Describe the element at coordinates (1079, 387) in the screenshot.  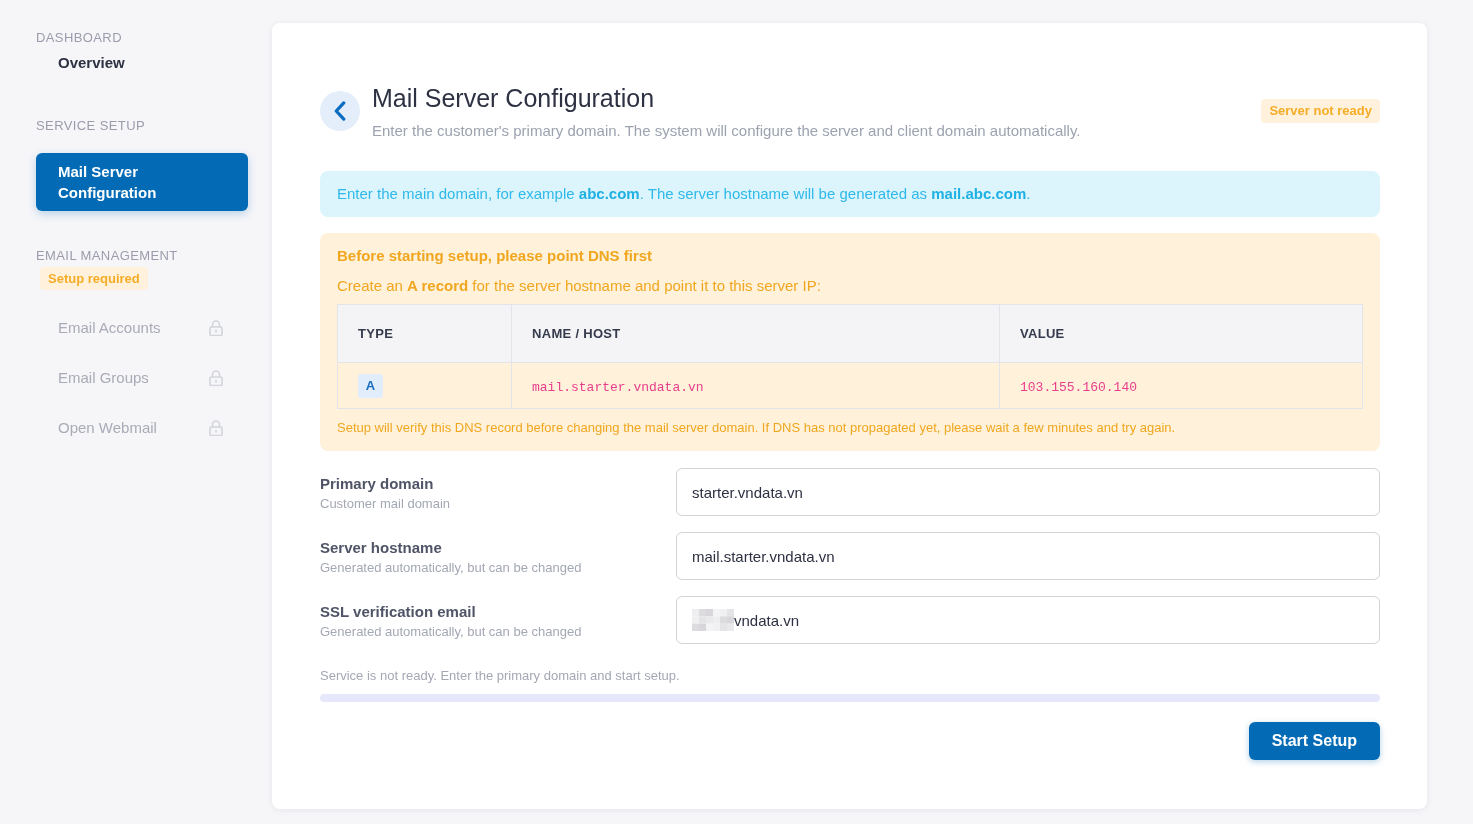
I see `ip-address: 103.155.160.140` at that location.